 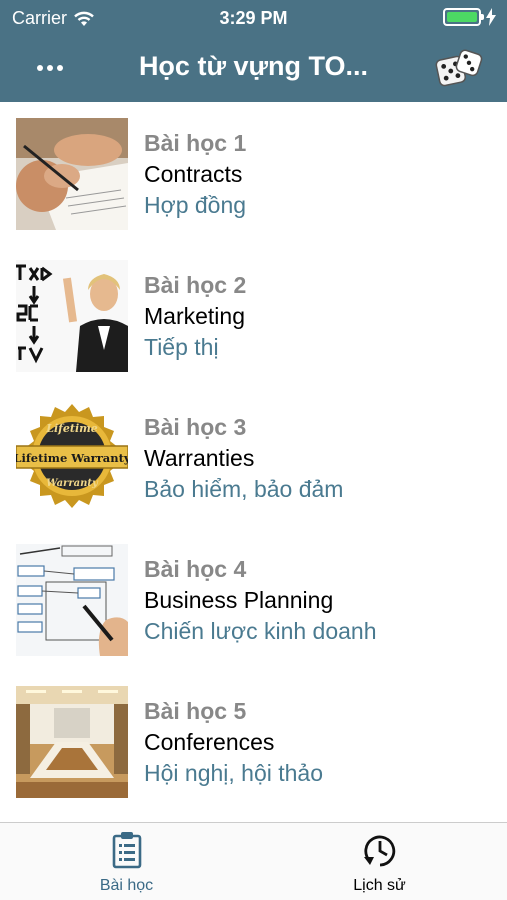 I want to click on more-options-button, so click(x=50, y=68).